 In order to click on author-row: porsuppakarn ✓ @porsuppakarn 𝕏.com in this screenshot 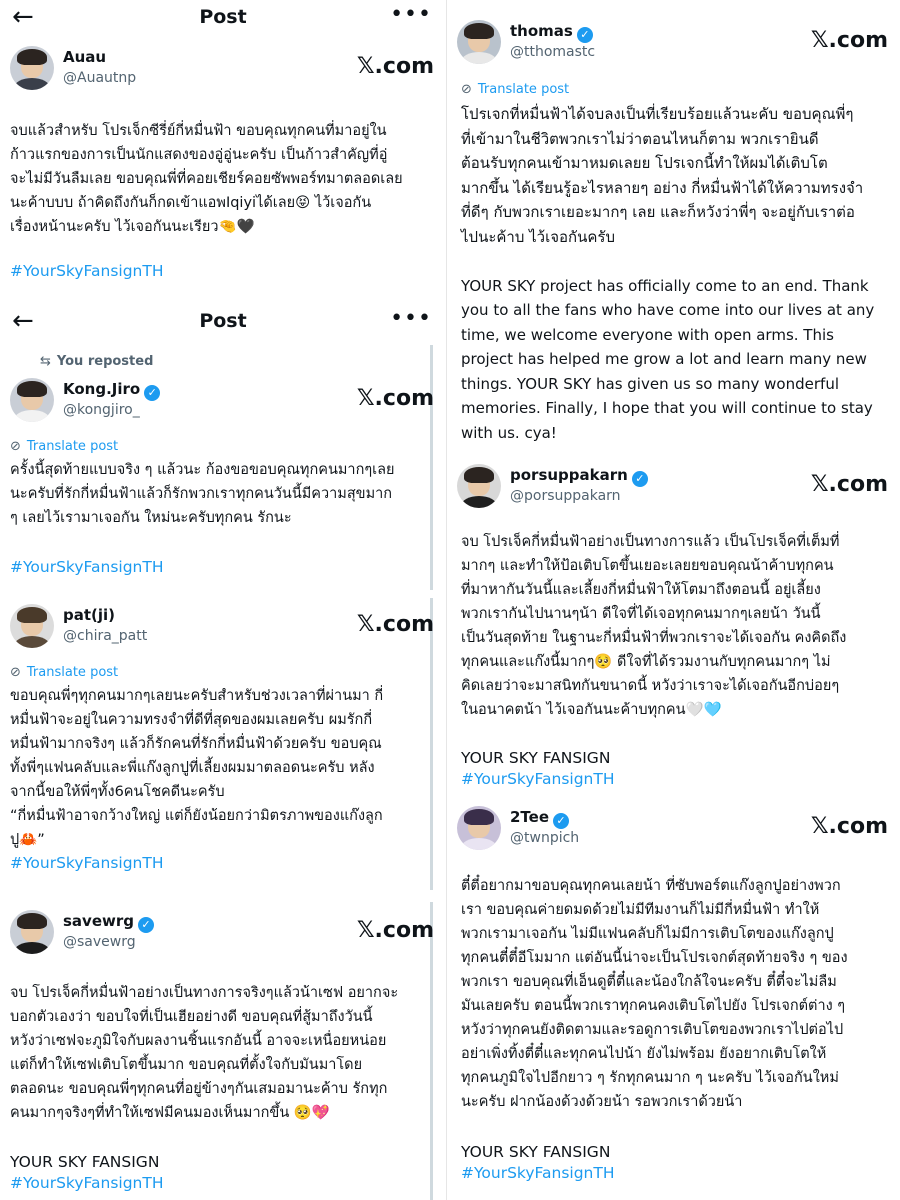, I will do `click(673, 488)`.